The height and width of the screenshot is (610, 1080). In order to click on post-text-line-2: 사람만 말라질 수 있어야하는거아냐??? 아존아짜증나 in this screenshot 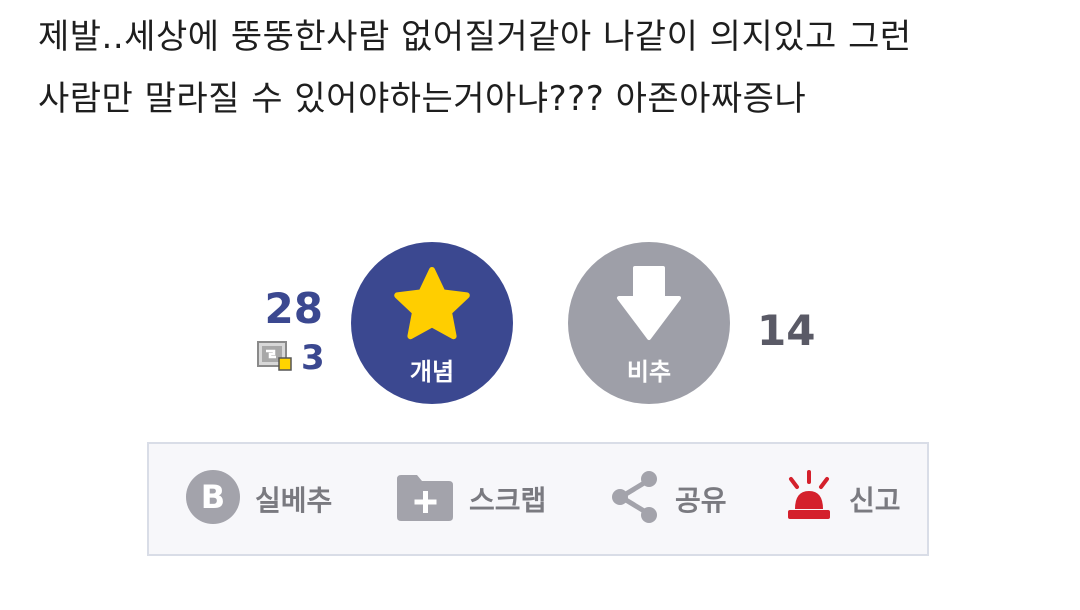, I will do `click(422, 99)`.